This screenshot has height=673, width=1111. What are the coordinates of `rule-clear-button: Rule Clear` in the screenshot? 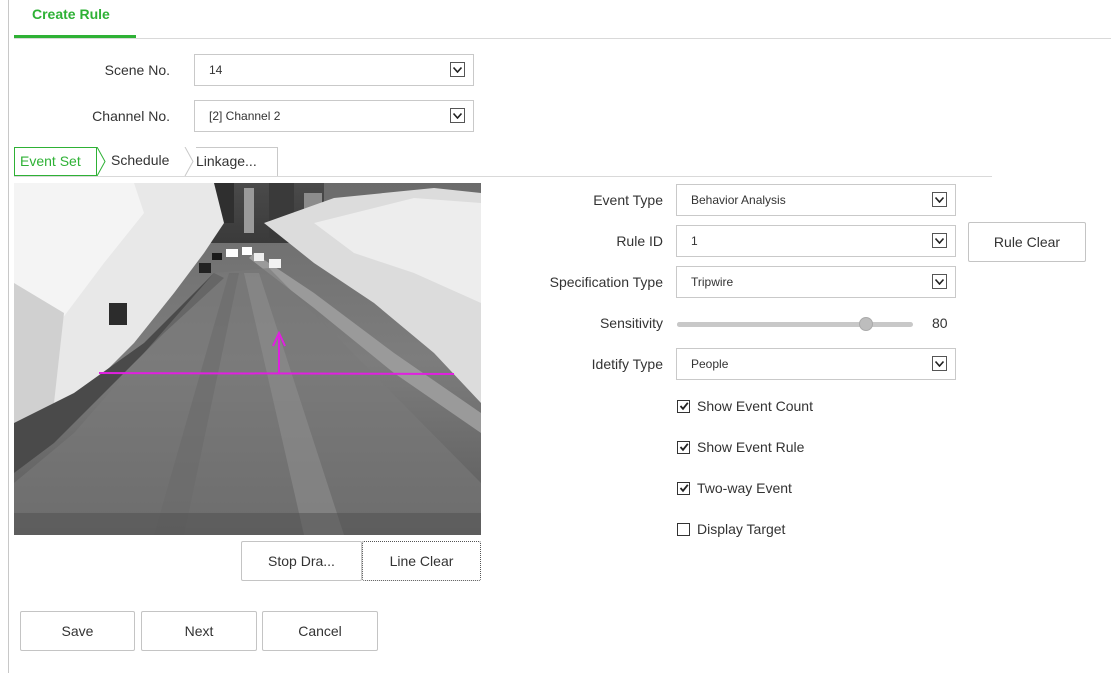 It's located at (1027, 242).